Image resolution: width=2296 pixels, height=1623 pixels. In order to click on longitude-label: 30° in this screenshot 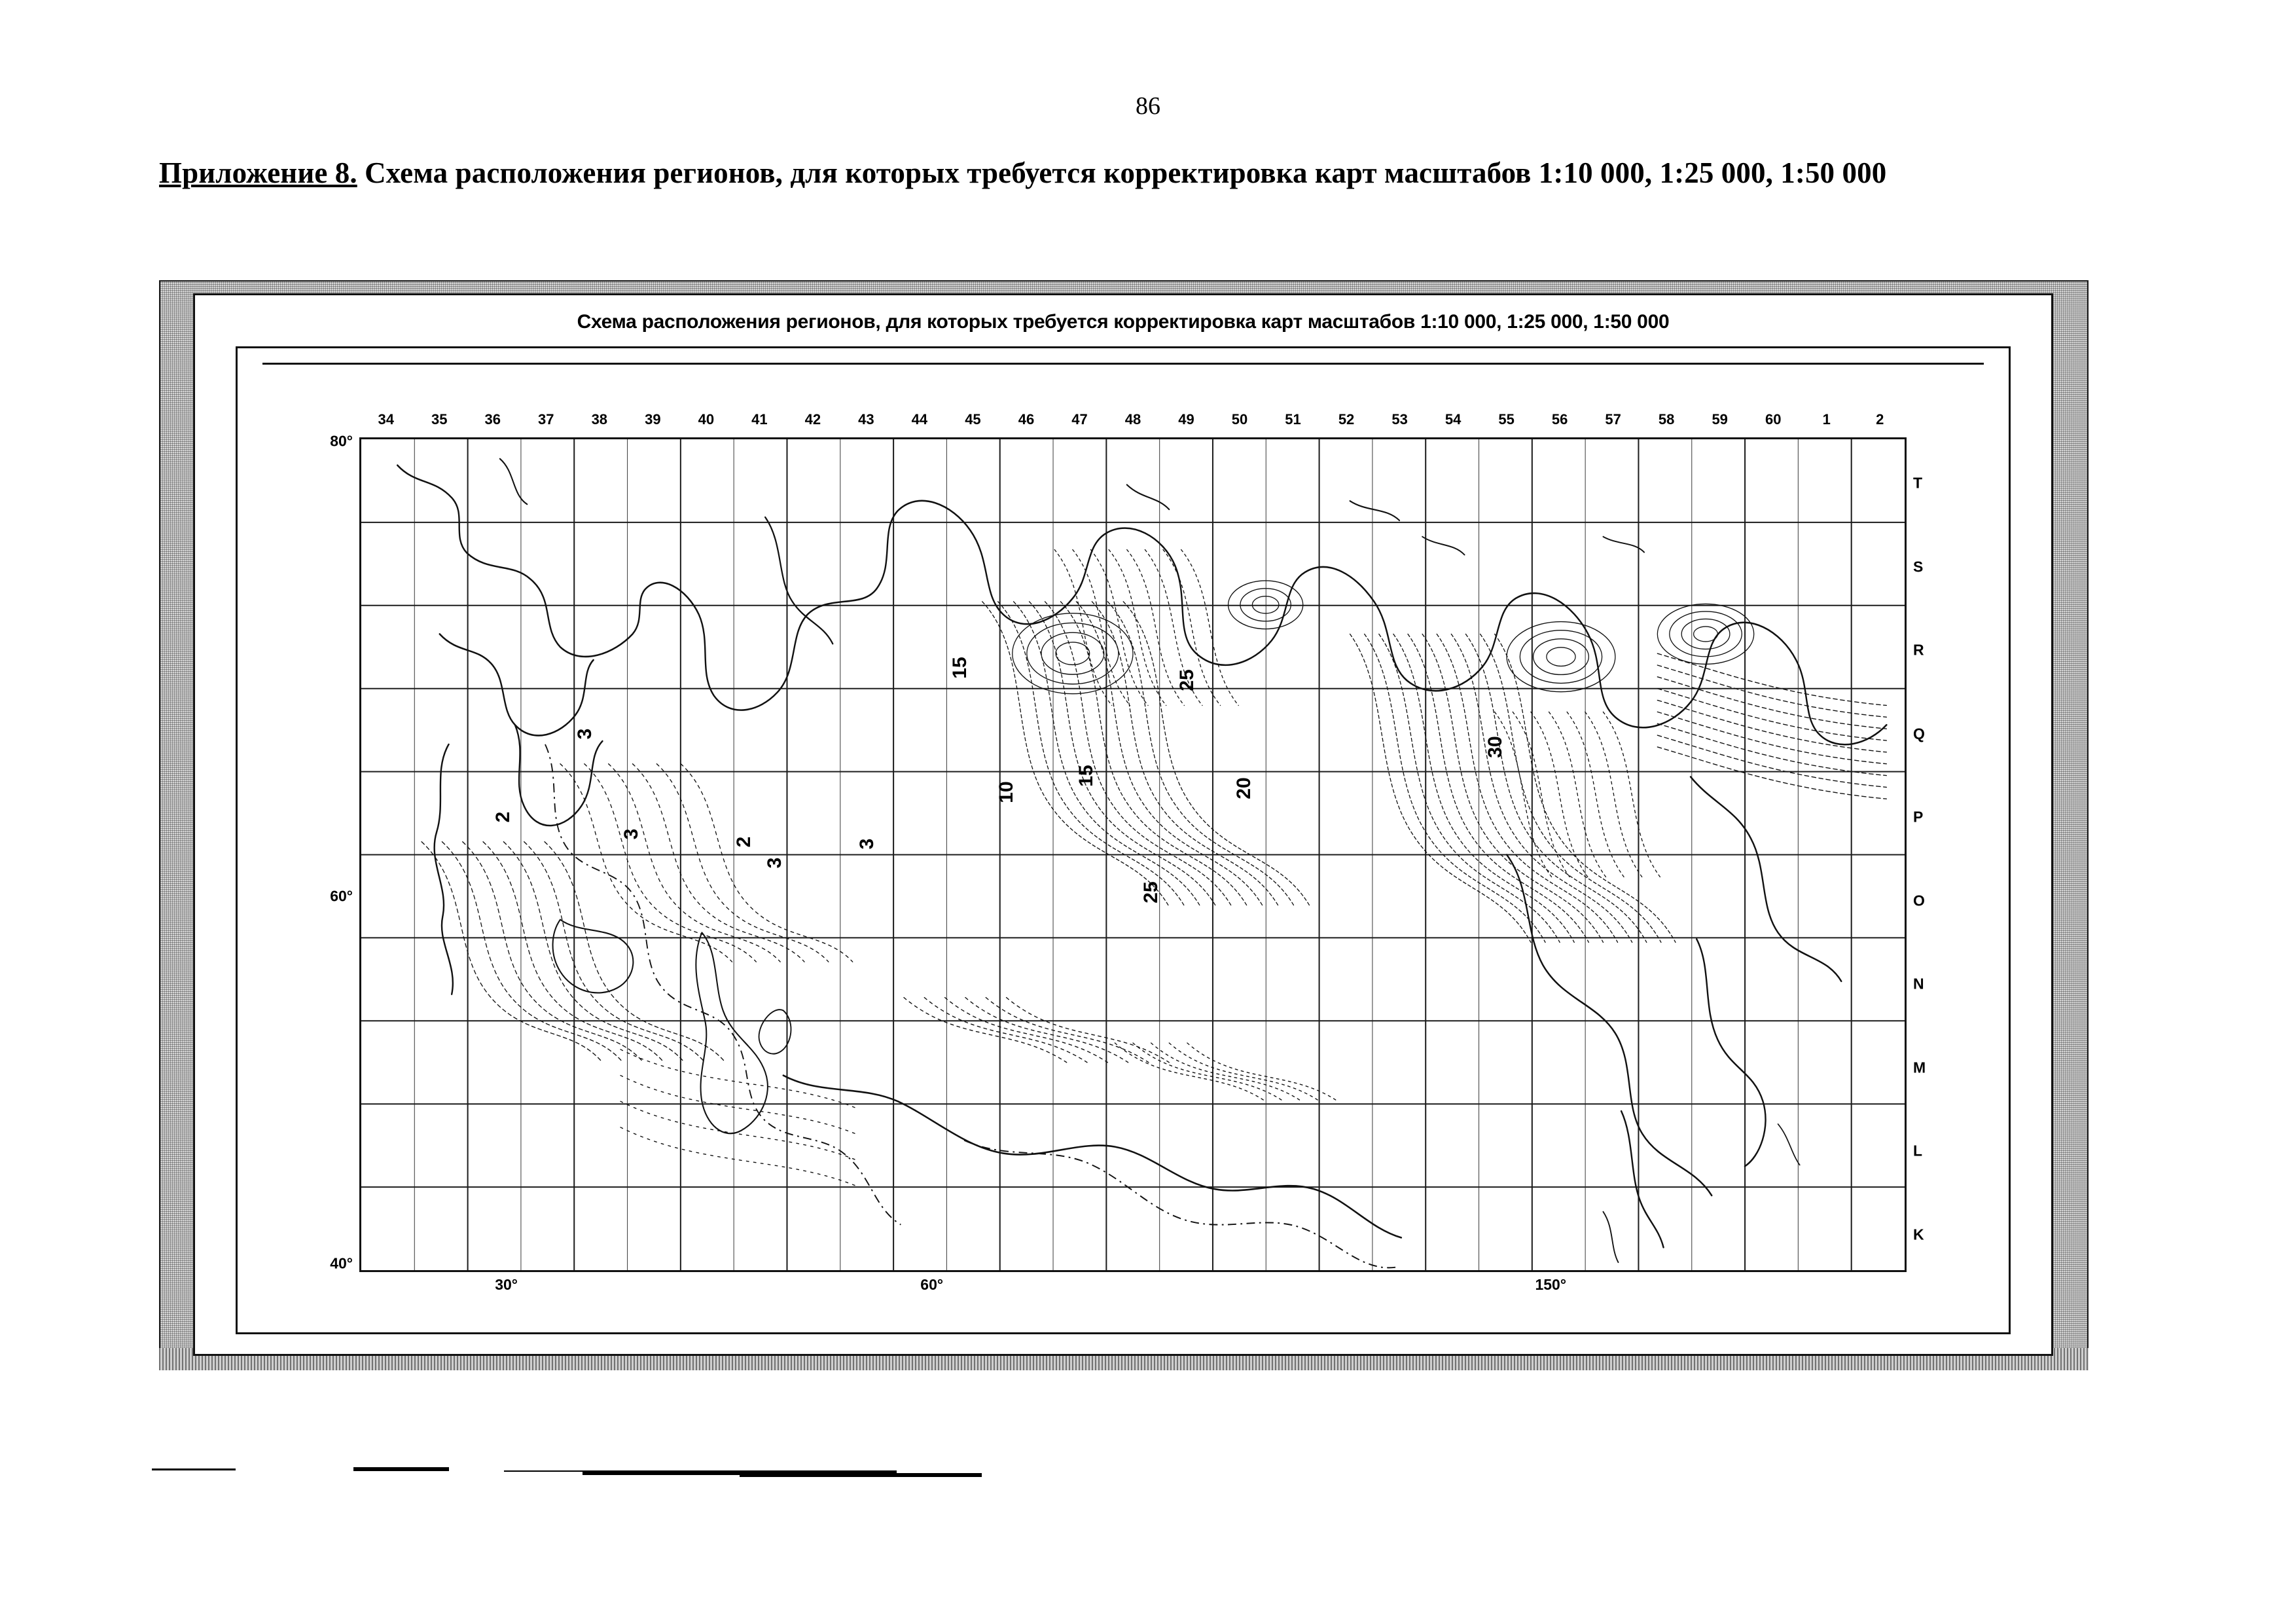, I will do `click(506, 1284)`.